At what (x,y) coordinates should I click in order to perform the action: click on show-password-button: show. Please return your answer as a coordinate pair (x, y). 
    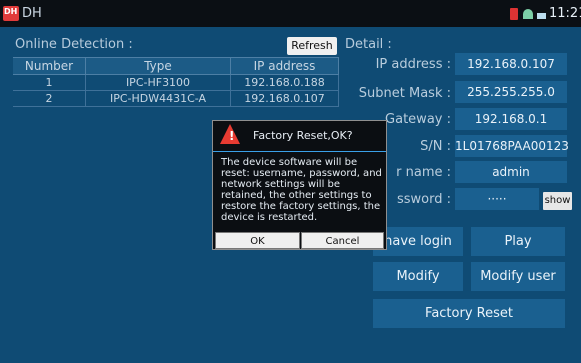
    Looking at the image, I should click on (557, 201).